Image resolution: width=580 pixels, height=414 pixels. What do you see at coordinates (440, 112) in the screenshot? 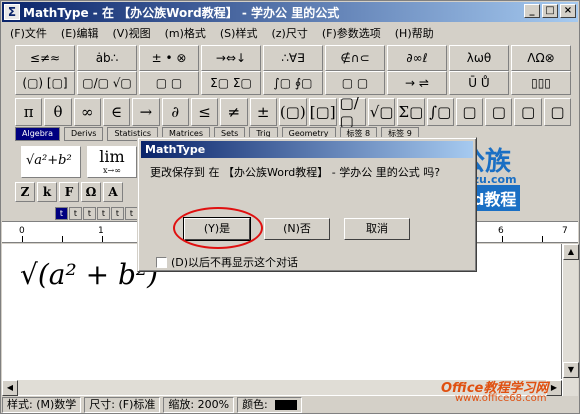
I see `integral-template: ∫▢` at bounding box center [440, 112].